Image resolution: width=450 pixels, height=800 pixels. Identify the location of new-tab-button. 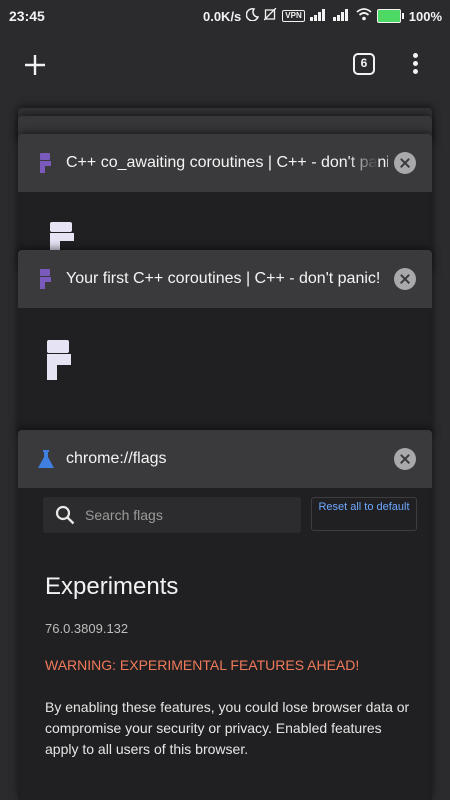
(35, 65).